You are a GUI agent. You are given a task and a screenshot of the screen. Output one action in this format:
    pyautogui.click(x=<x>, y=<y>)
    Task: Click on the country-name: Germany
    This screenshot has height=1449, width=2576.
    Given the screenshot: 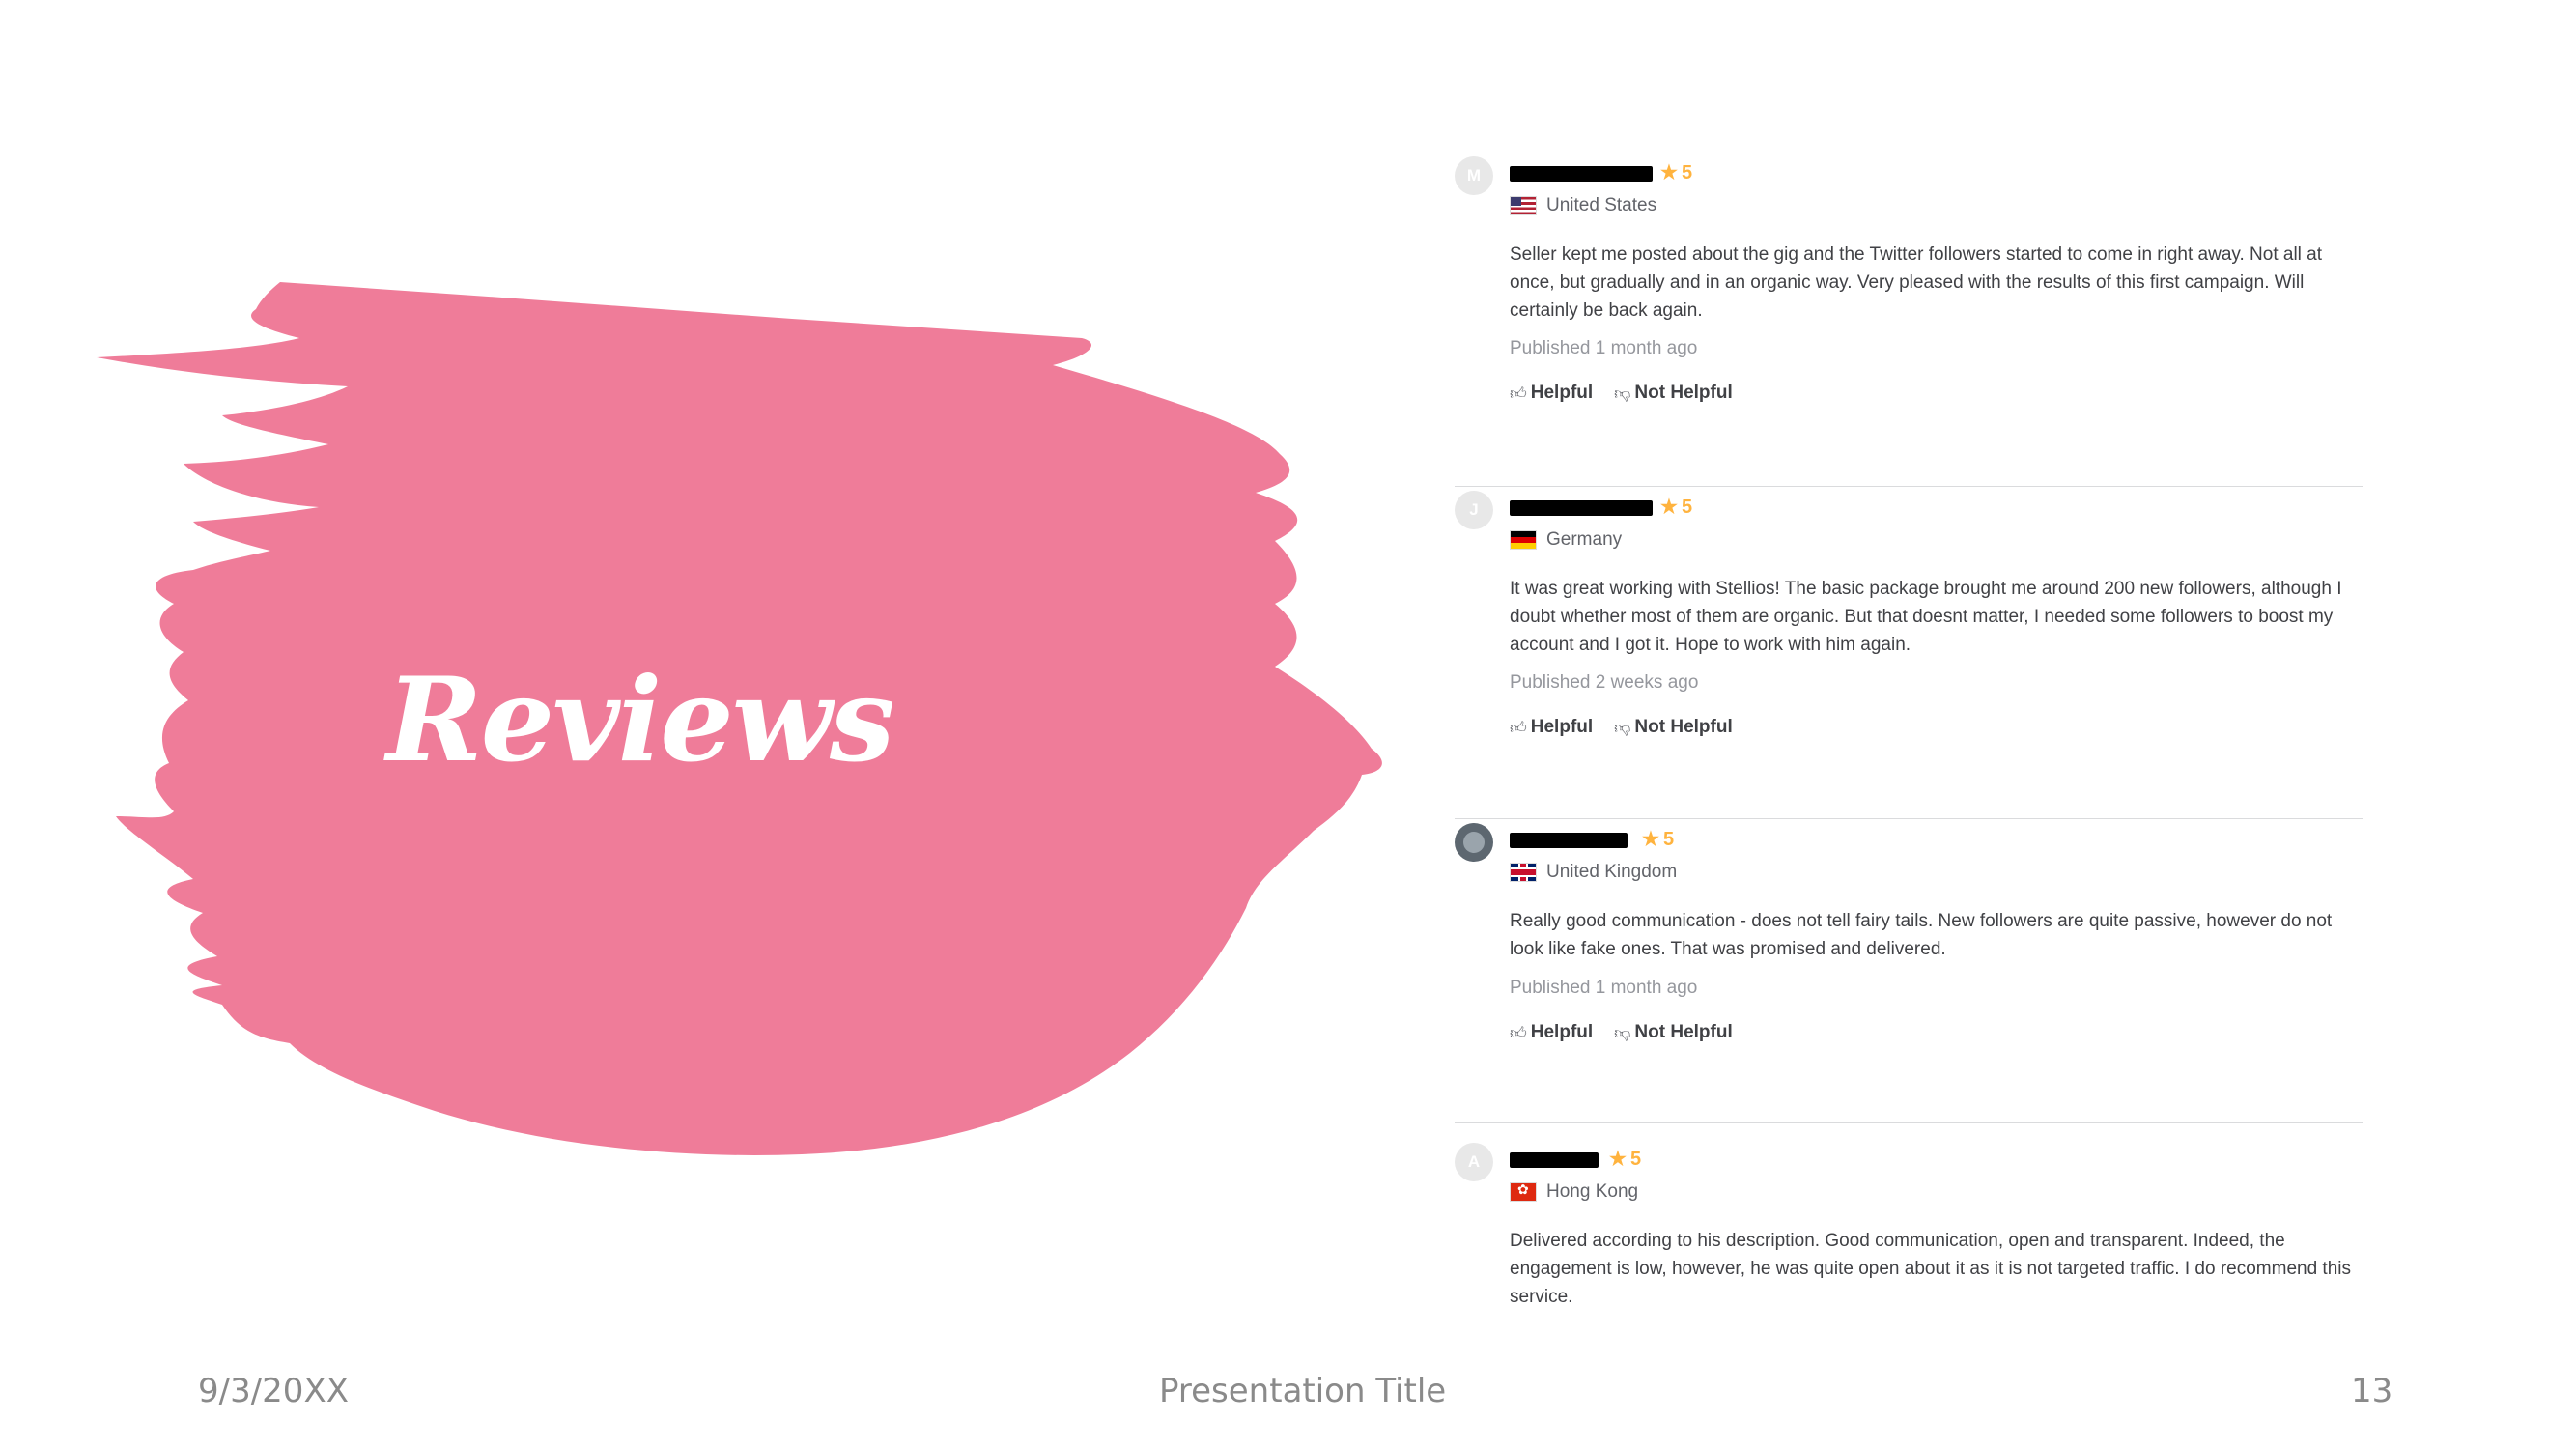 What is the action you would take?
    pyautogui.click(x=1584, y=539)
    